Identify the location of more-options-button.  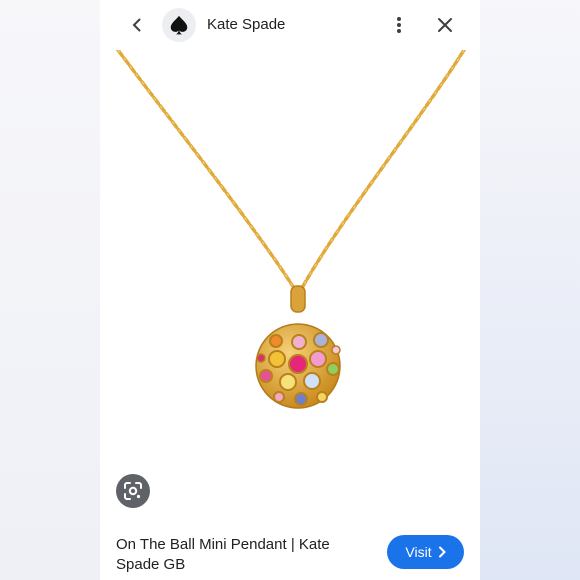
(399, 25).